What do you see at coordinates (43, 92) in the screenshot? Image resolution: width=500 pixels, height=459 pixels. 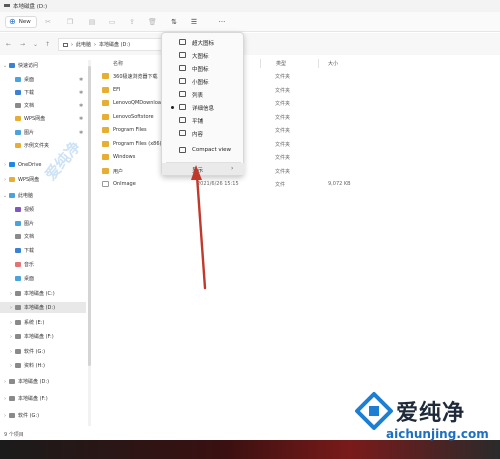 I see `sidebar-item: 下载 ✱` at bounding box center [43, 92].